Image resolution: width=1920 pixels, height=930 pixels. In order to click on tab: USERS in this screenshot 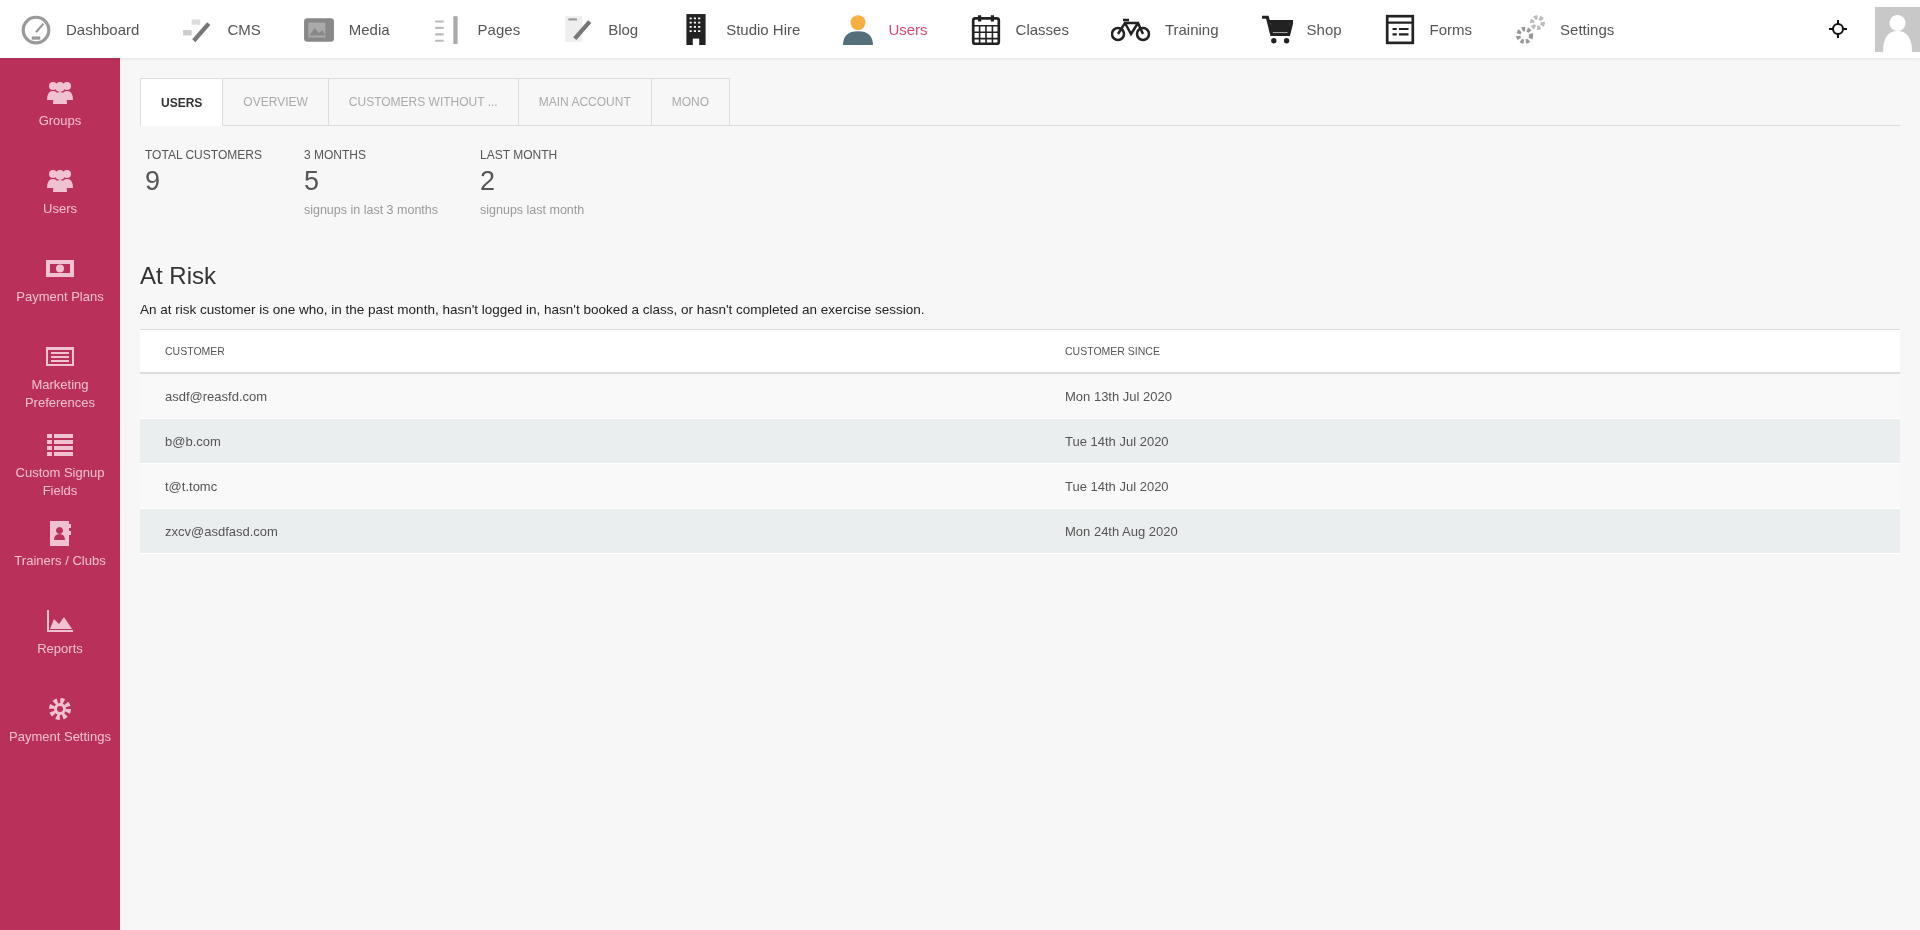, I will do `click(182, 102)`.